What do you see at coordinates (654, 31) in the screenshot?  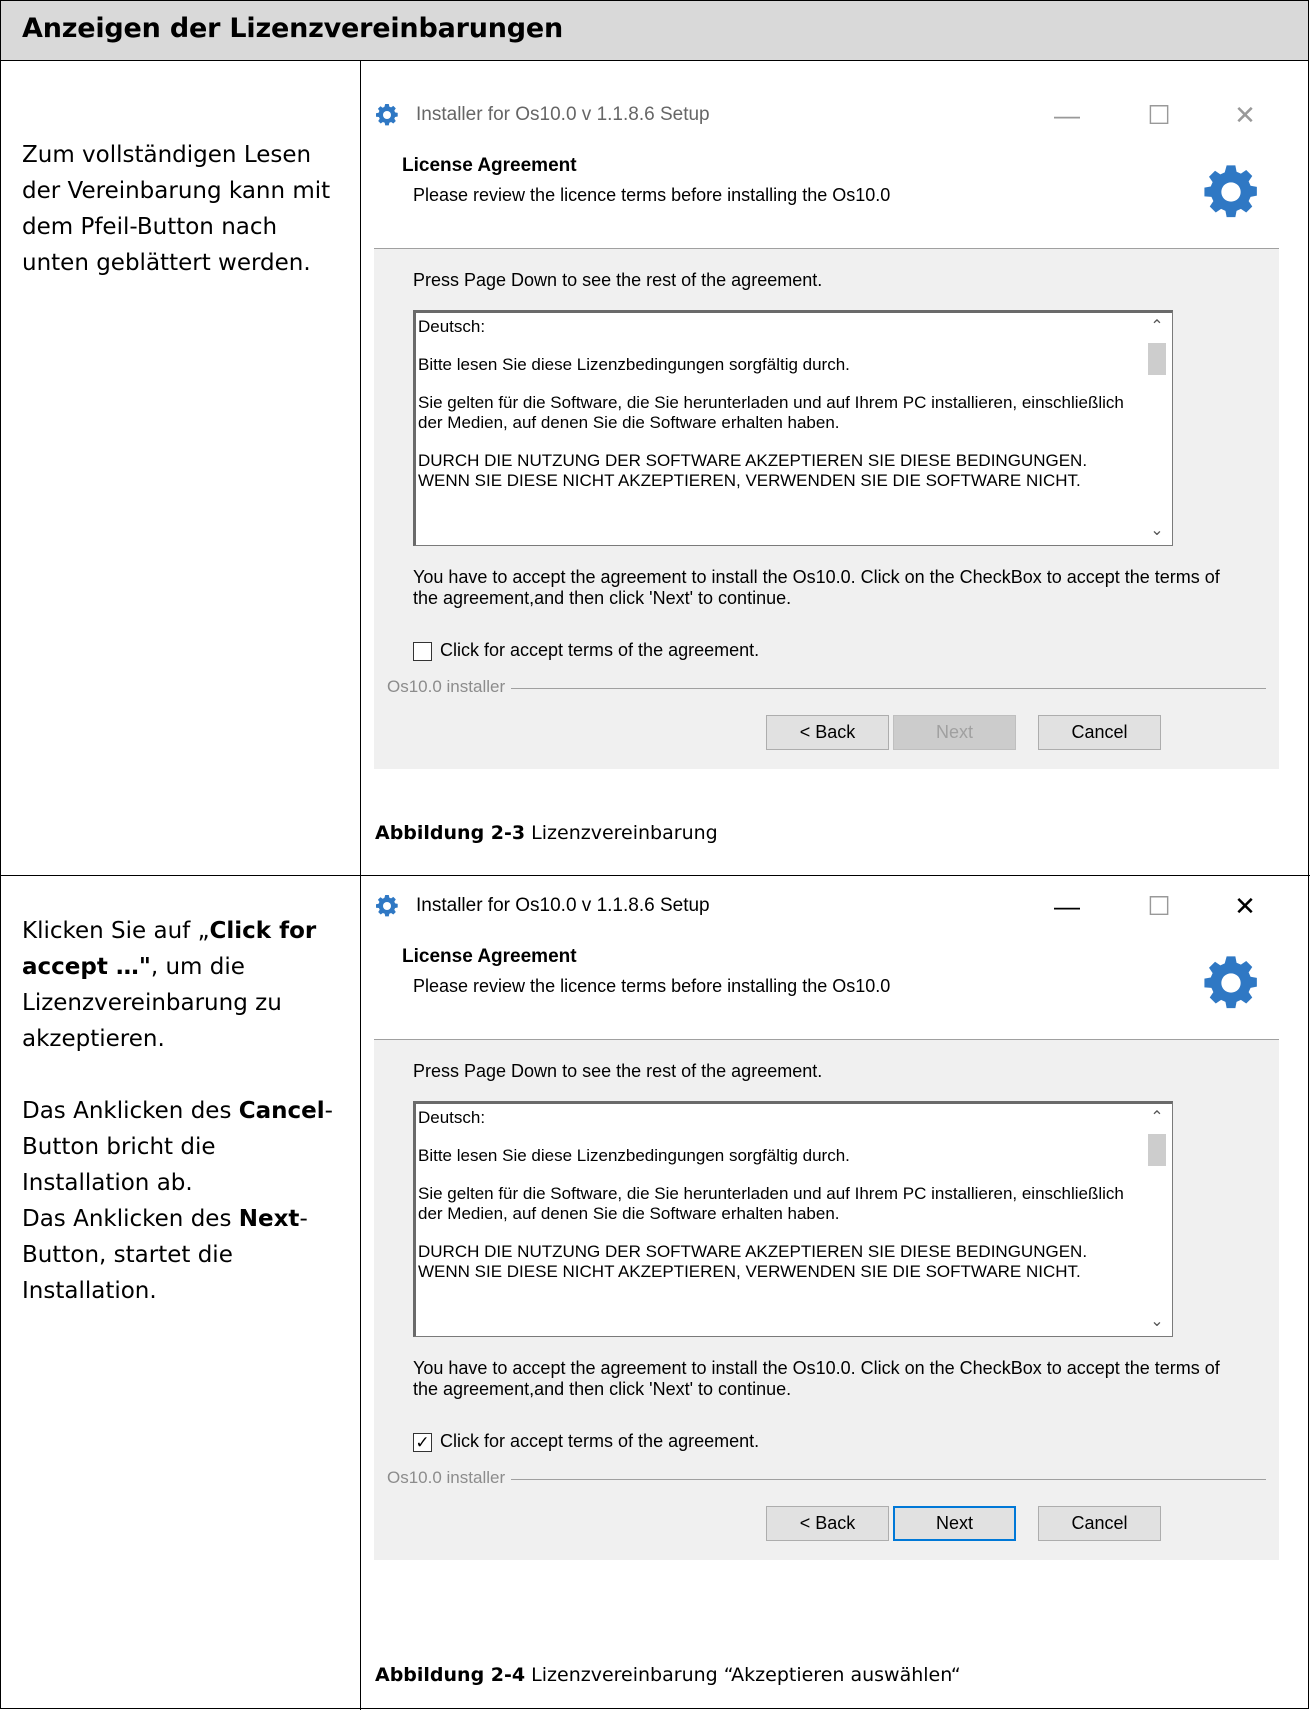 I see `table-header: Anzeigen der Lizenzvereinbarungen` at bounding box center [654, 31].